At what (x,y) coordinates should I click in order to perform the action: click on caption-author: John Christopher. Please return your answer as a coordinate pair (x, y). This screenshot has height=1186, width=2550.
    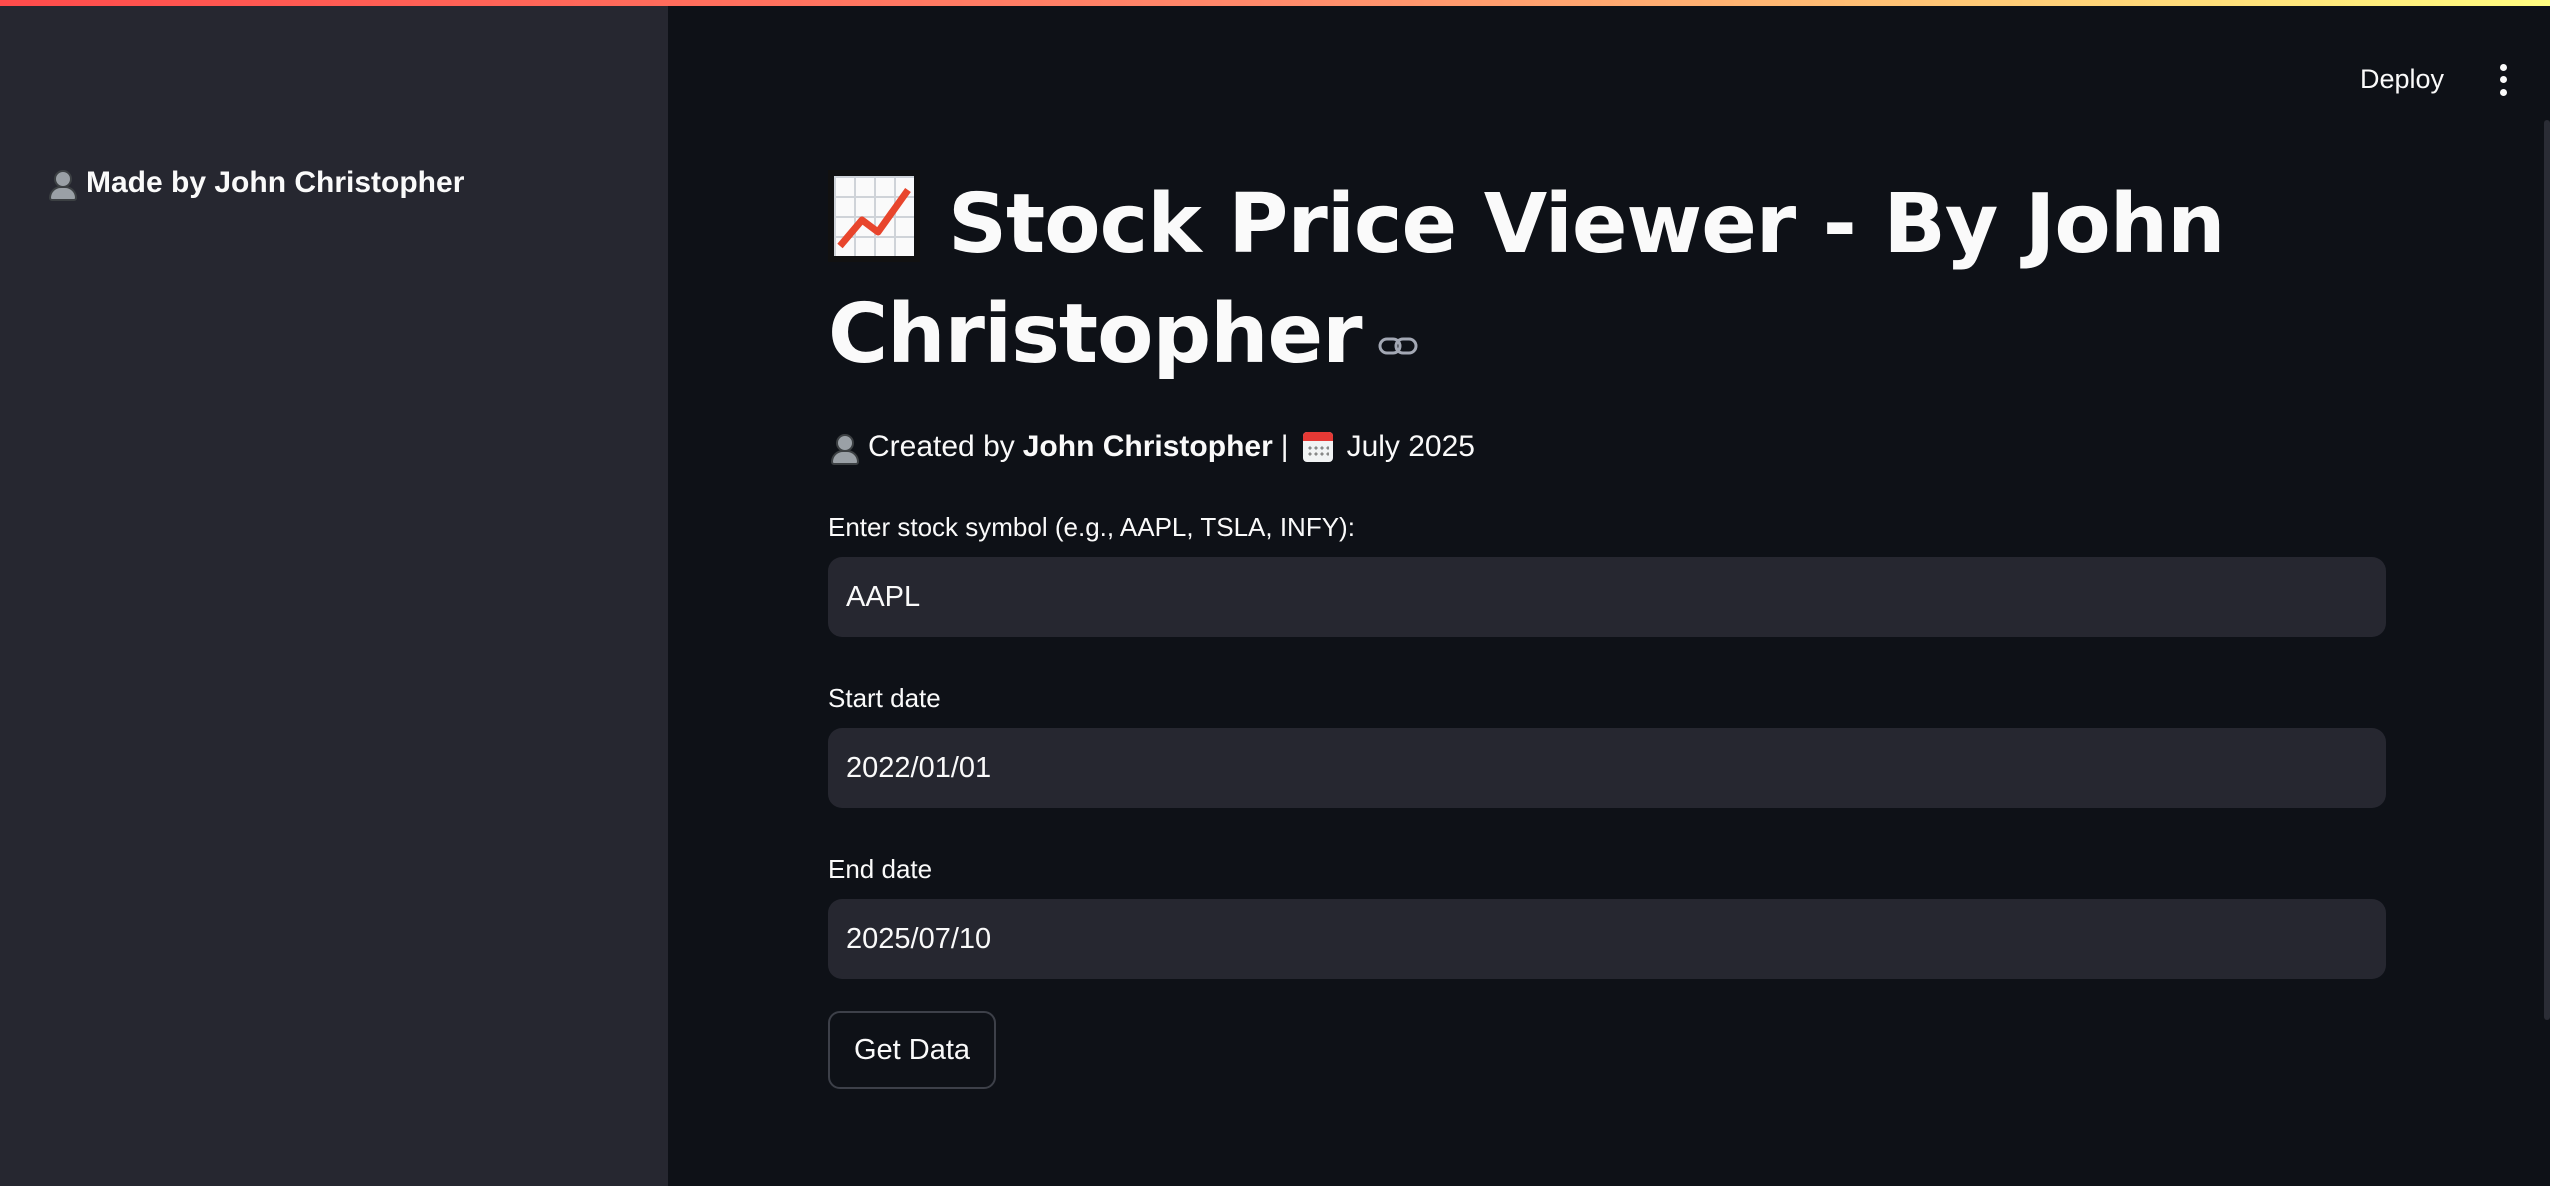
    Looking at the image, I should click on (1147, 446).